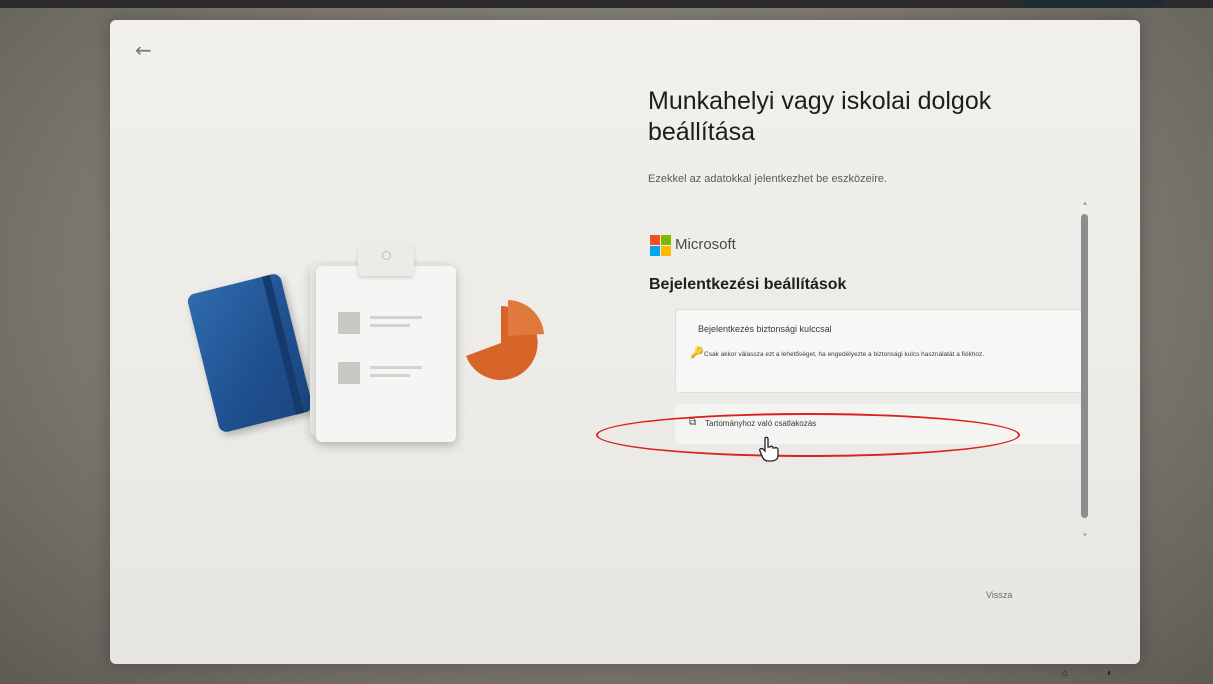  What do you see at coordinates (769, 449) in the screenshot?
I see `hand-cursor-icon` at bounding box center [769, 449].